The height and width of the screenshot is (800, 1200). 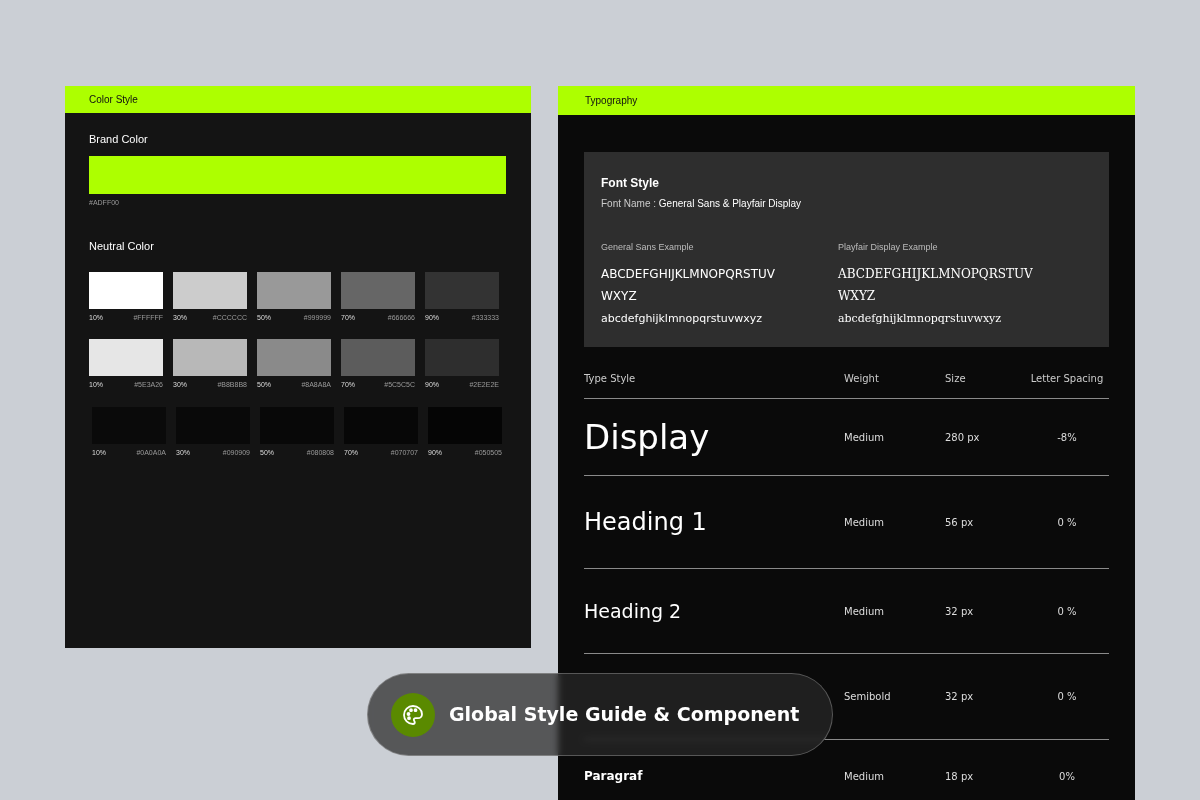 I want to click on table-cell-text: 56 px, so click(x=960, y=522).